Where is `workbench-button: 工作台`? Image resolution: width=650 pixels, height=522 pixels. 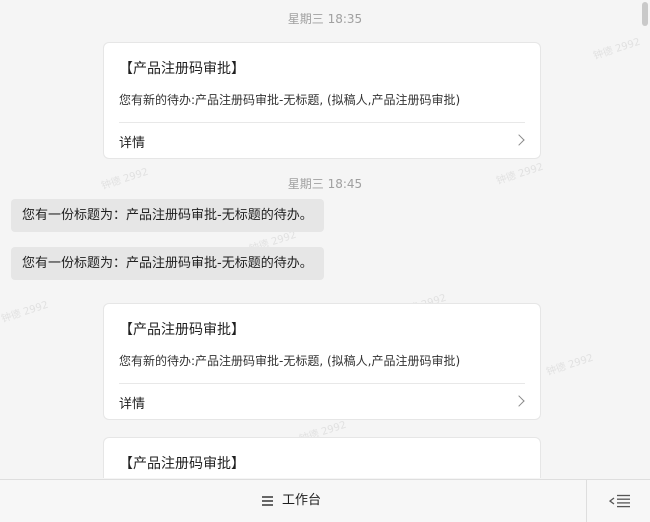
workbench-button: 工作台 is located at coordinates (293, 501).